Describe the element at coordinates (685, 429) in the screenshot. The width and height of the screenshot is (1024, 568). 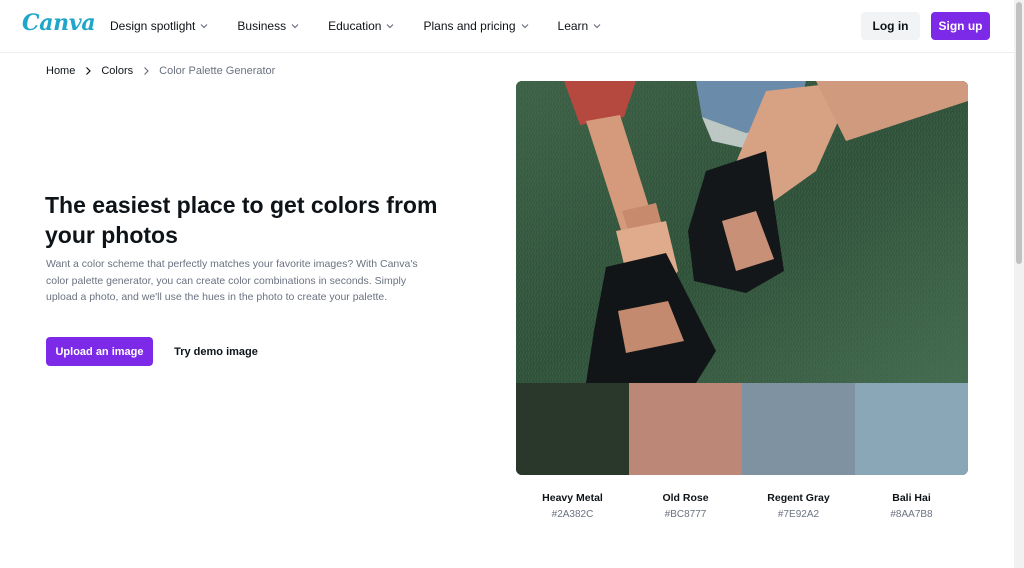
I see `swatch-old-rose` at that location.